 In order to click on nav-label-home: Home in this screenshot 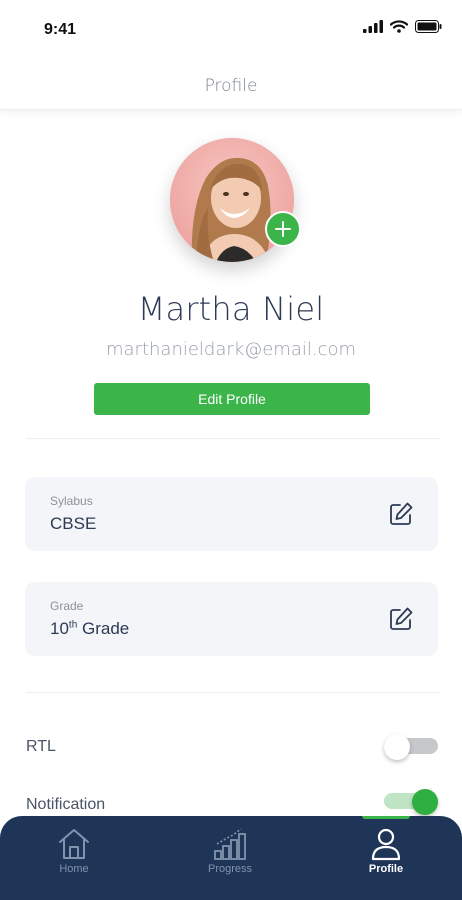, I will do `click(74, 869)`.